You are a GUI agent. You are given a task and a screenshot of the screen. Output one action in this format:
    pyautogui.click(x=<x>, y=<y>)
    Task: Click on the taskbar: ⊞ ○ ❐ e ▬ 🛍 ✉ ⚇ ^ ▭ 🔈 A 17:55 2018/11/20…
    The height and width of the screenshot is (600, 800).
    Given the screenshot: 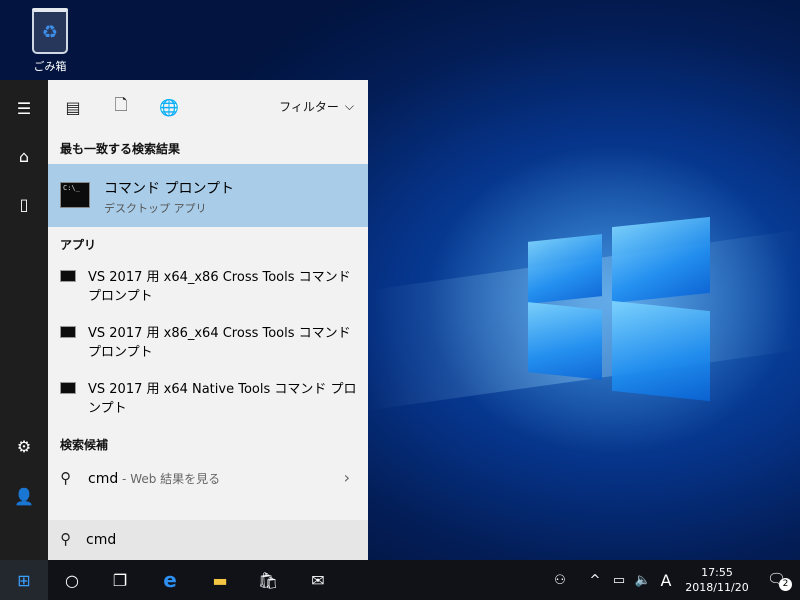 What is the action you would take?
    pyautogui.click(x=400, y=580)
    